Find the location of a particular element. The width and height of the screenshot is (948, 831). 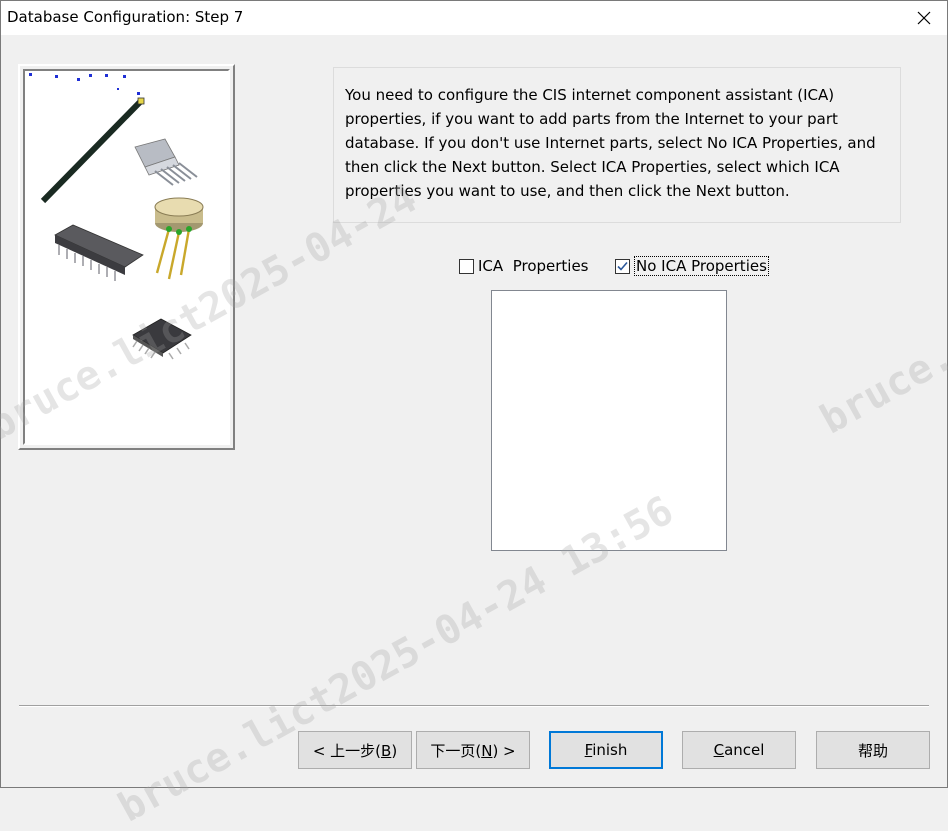

close-icon is located at coordinates (924, 18).